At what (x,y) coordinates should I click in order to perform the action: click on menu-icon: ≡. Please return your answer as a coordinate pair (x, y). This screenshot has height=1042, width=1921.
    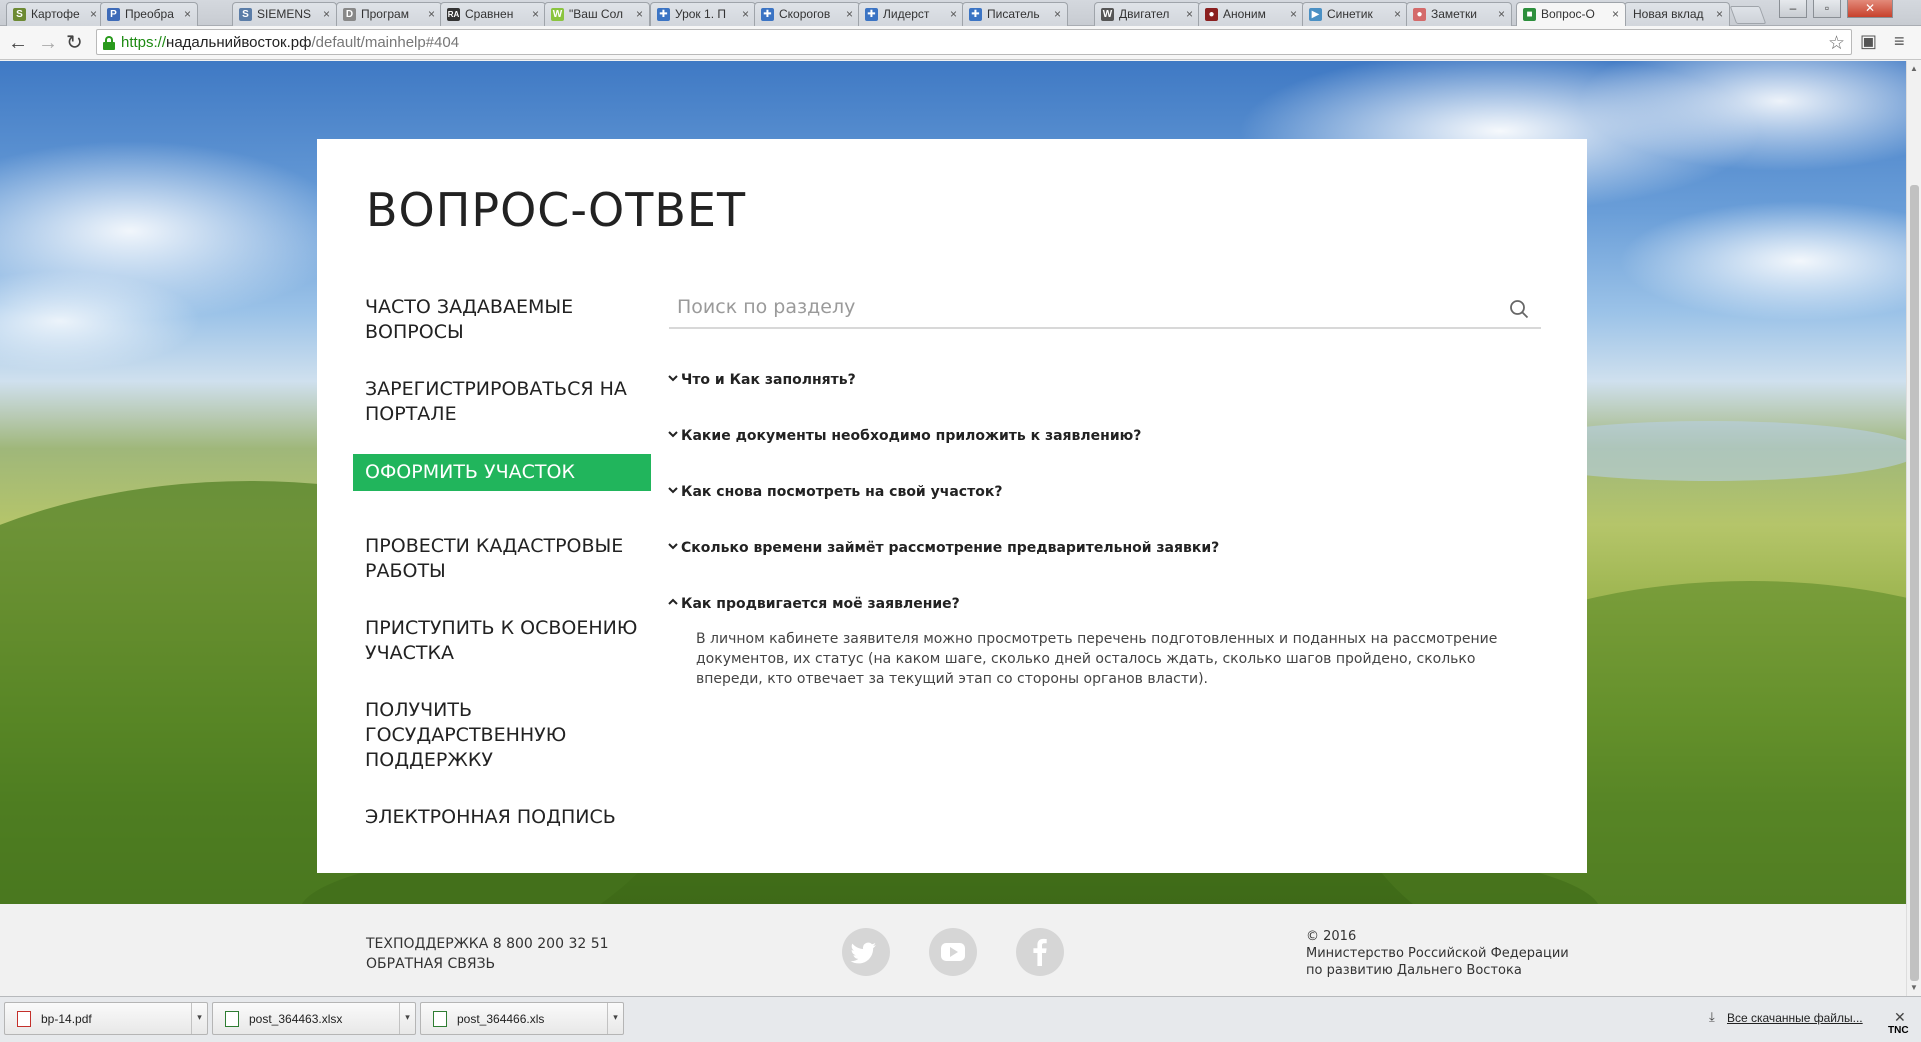
    Looking at the image, I should click on (1899, 41).